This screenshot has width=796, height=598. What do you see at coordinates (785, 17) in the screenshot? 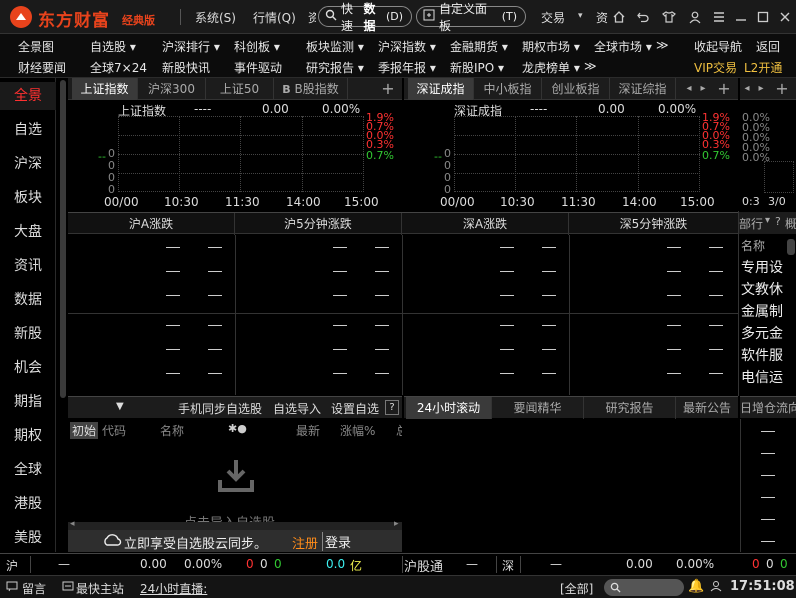
I see `close-icon` at bounding box center [785, 17].